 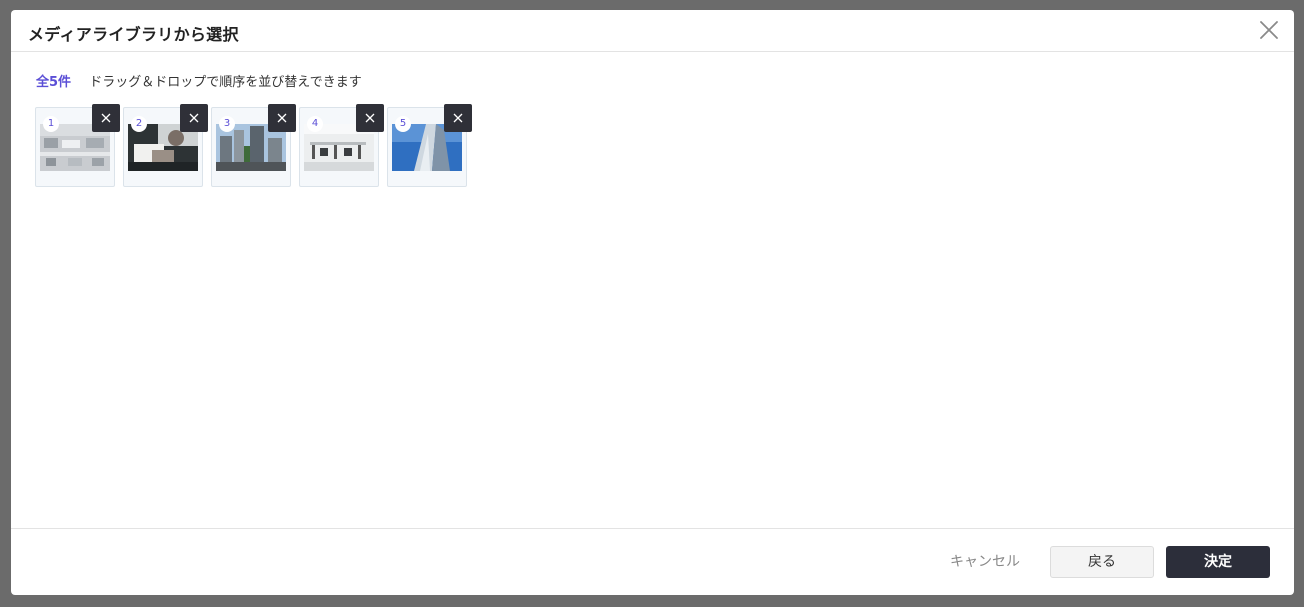 I want to click on back-button: 戻る, so click(x=1102, y=562).